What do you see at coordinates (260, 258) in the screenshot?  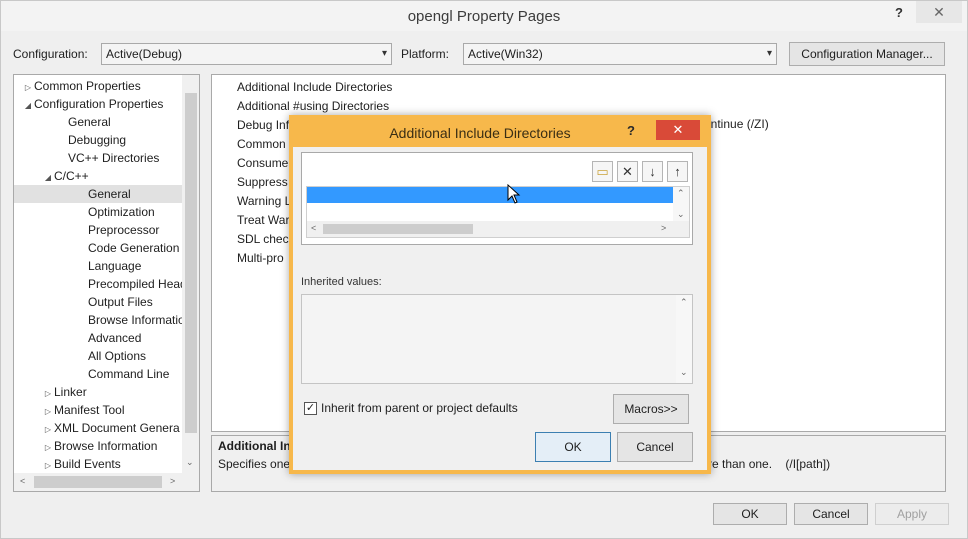 I see `property-row: Multi-pro` at bounding box center [260, 258].